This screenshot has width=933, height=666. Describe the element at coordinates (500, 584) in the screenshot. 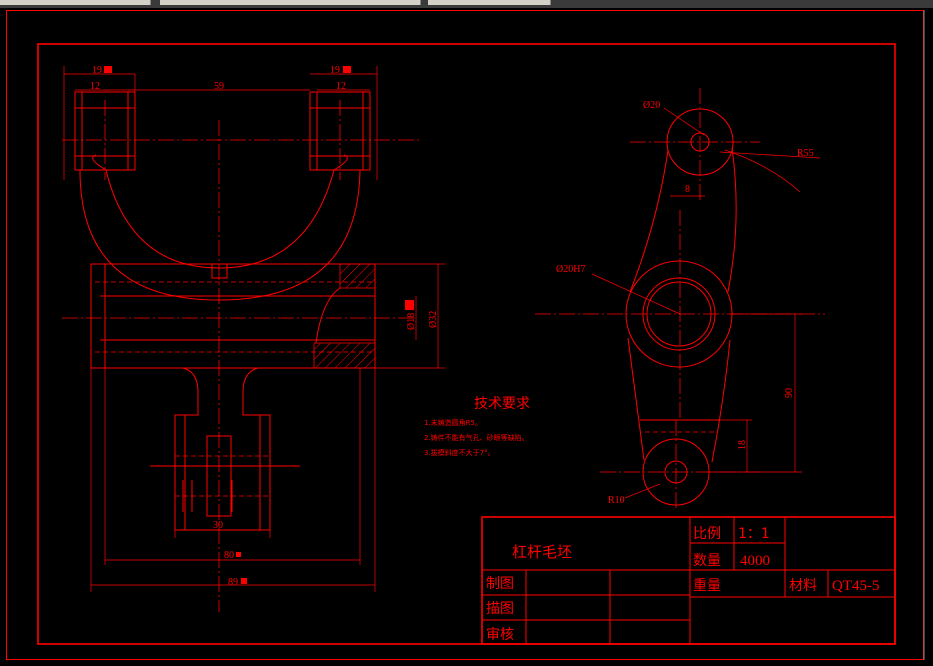

I see `drawn-label: 制图` at that location.